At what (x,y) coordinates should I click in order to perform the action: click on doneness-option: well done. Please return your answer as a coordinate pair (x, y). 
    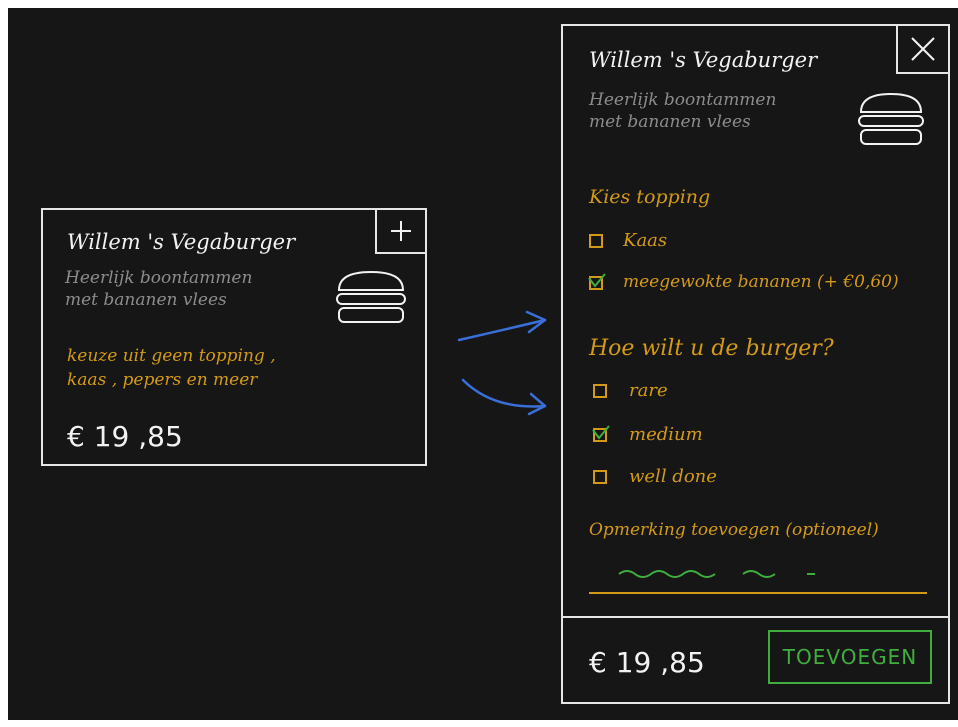
    Looking at the image, I should click on (693, 478).